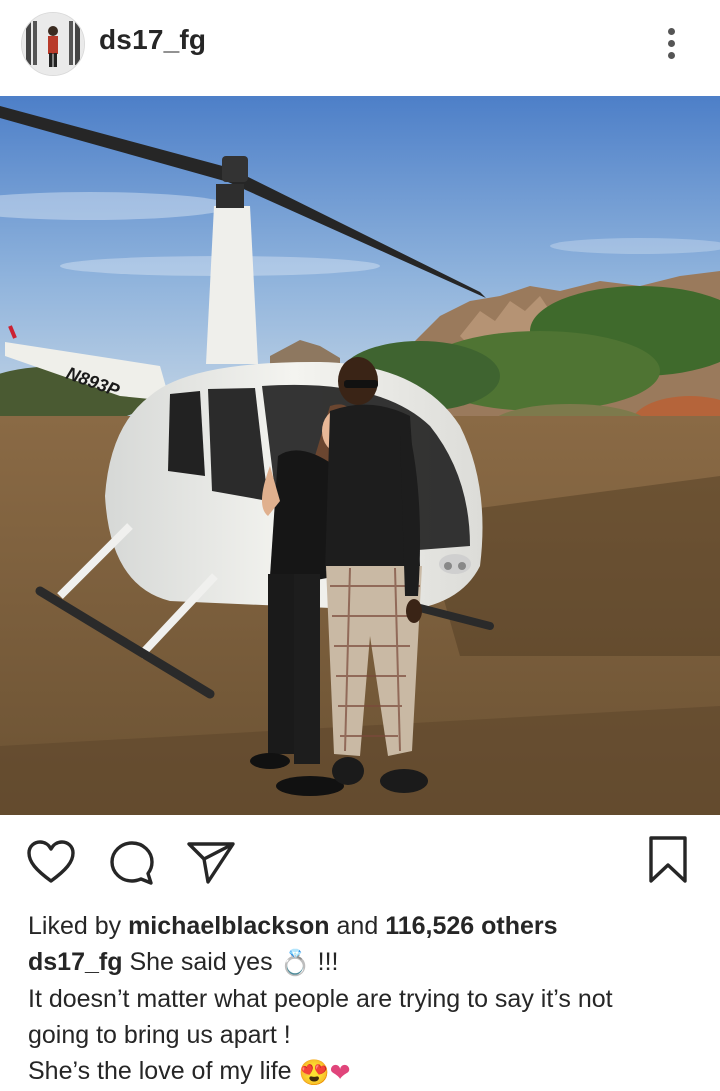 The width and height of the screenshot is (720, 1091). Describe the element at coordinates (75, 962) in the screenshot. I see `caption-username: ds17_fg` at that location.